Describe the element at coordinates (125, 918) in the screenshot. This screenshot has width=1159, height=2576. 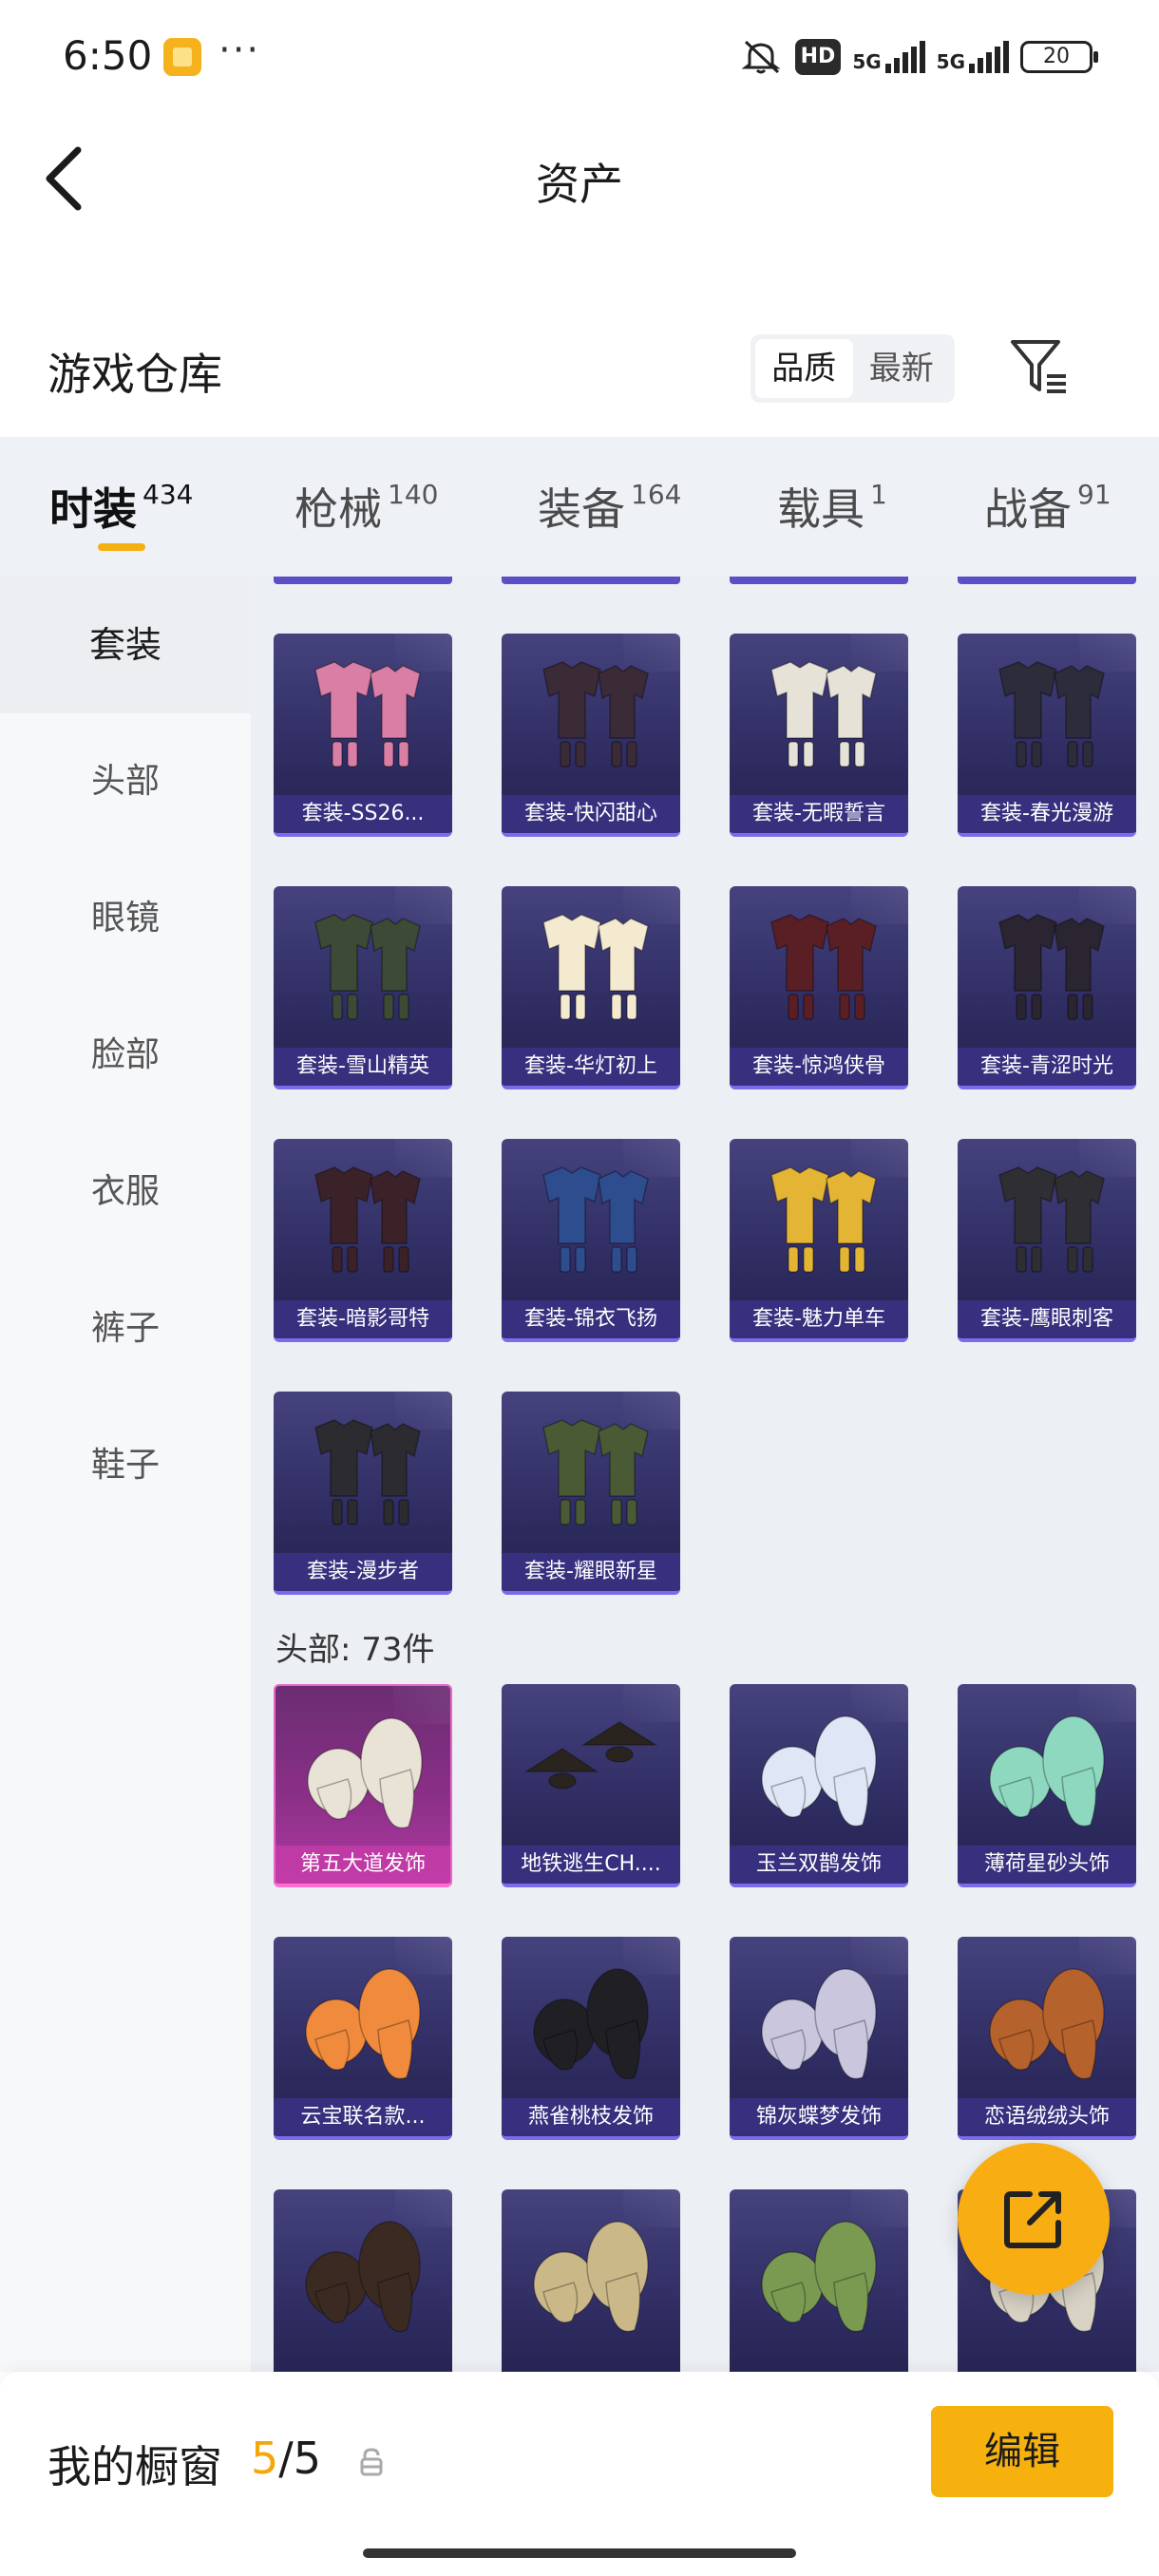
I see `sidebar-item-glasses: 眼镜` at that location.